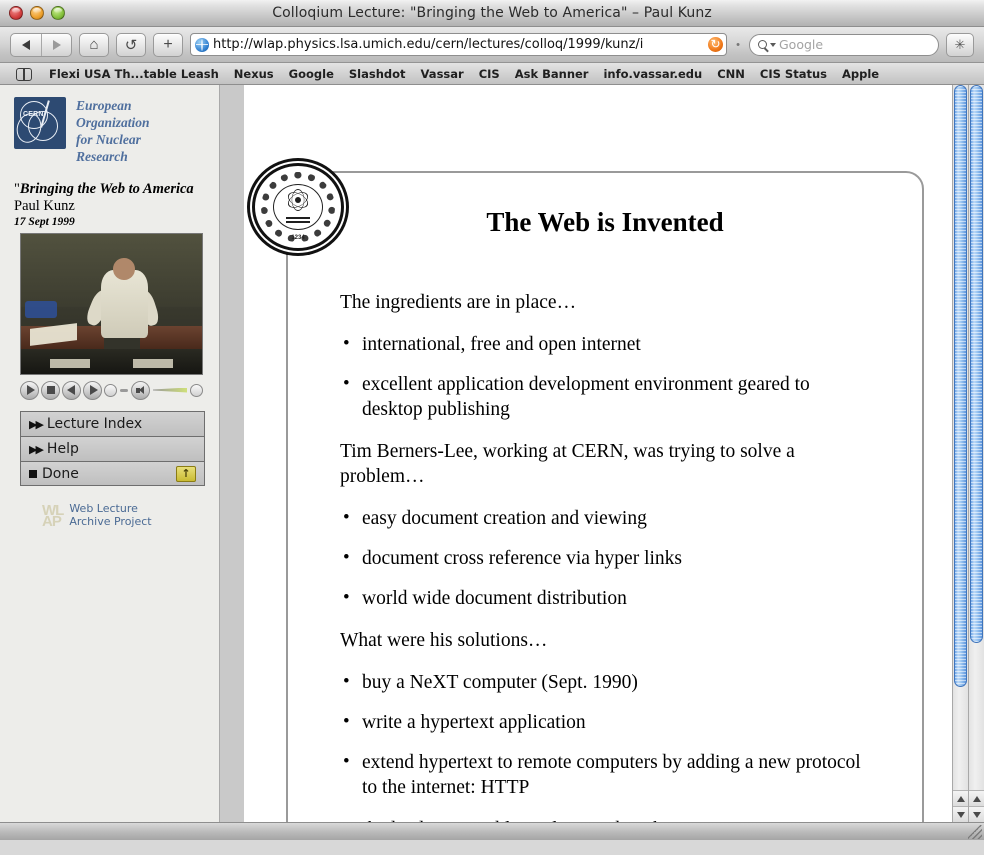 This screenshot has width=984, height=855. What do you see at coordinates (111, 304) in the screenshot?
I see `lecture-video` at bounding box center [111, 304].